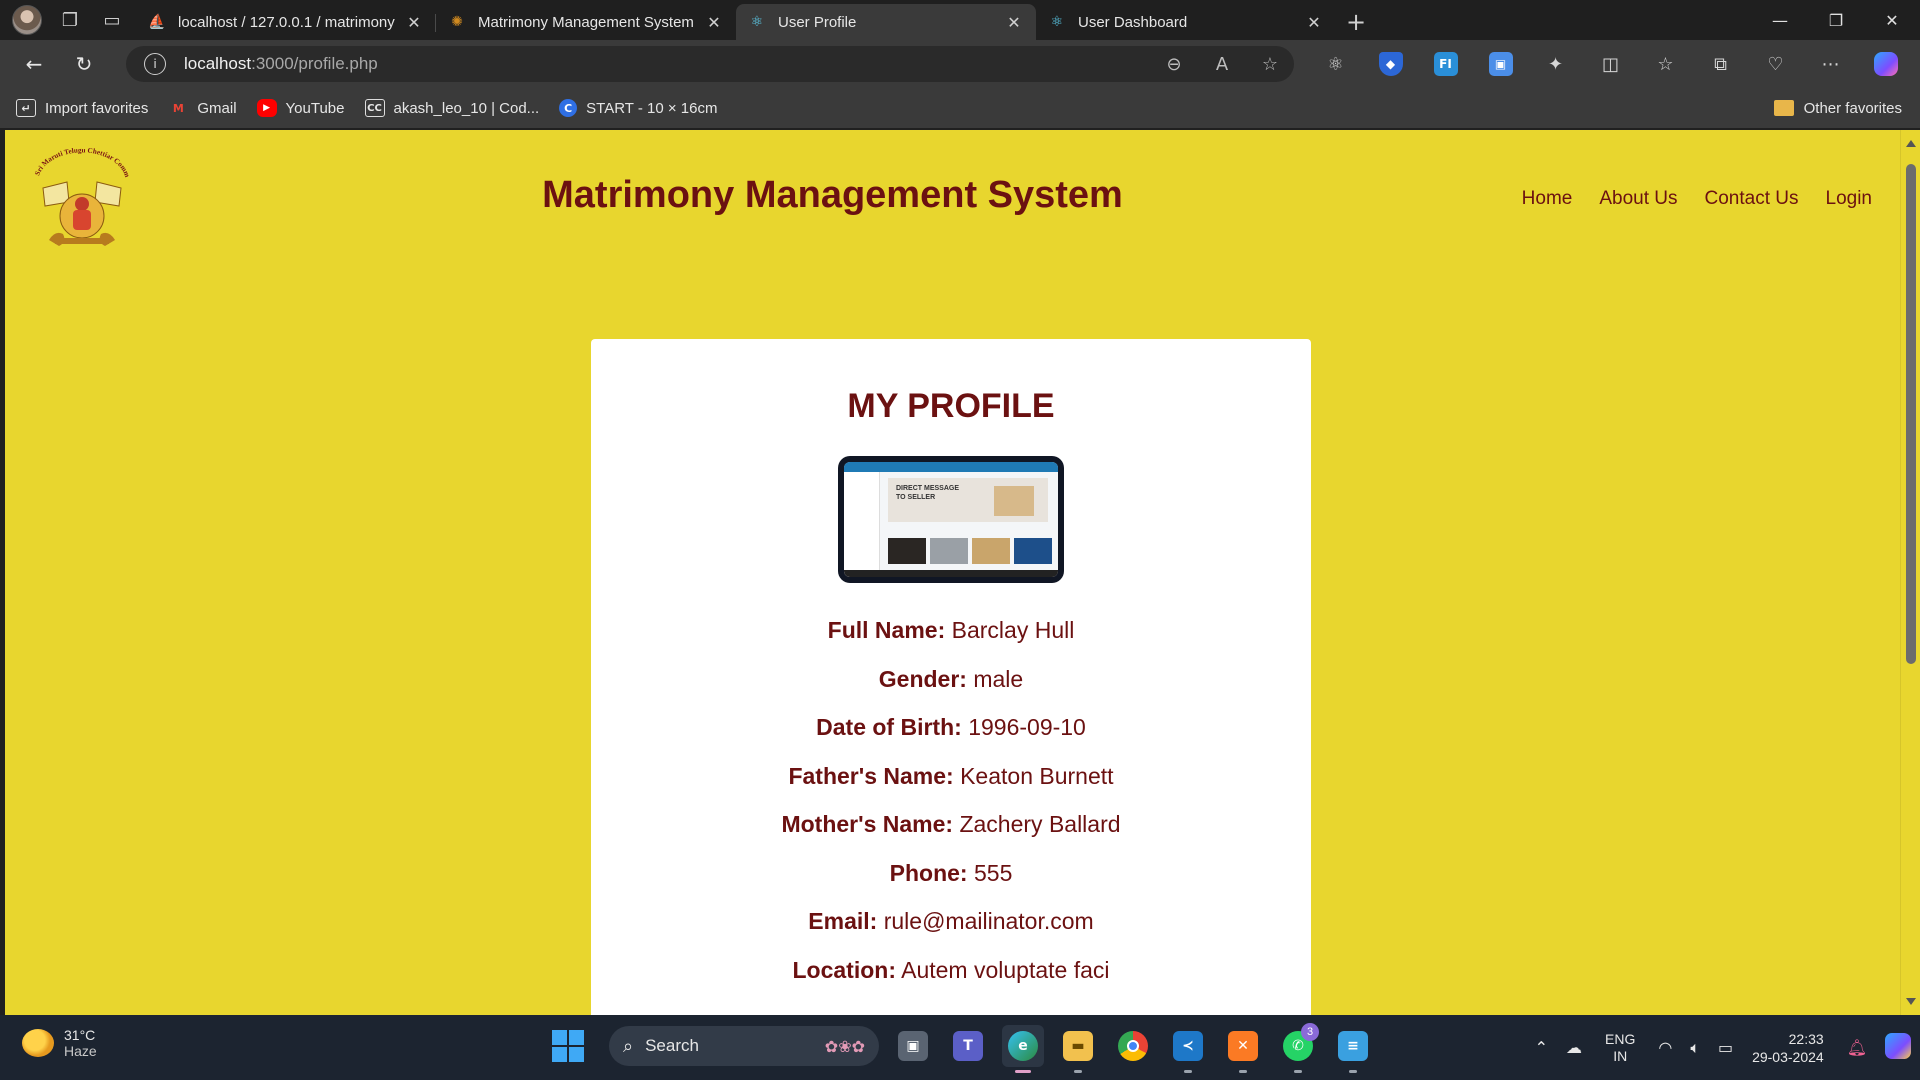 The image size is (1920, 1080). Describe the element at coordinates (1665, 64) in the screenshot. I see `favorites-list-icon: ☆` at that location.